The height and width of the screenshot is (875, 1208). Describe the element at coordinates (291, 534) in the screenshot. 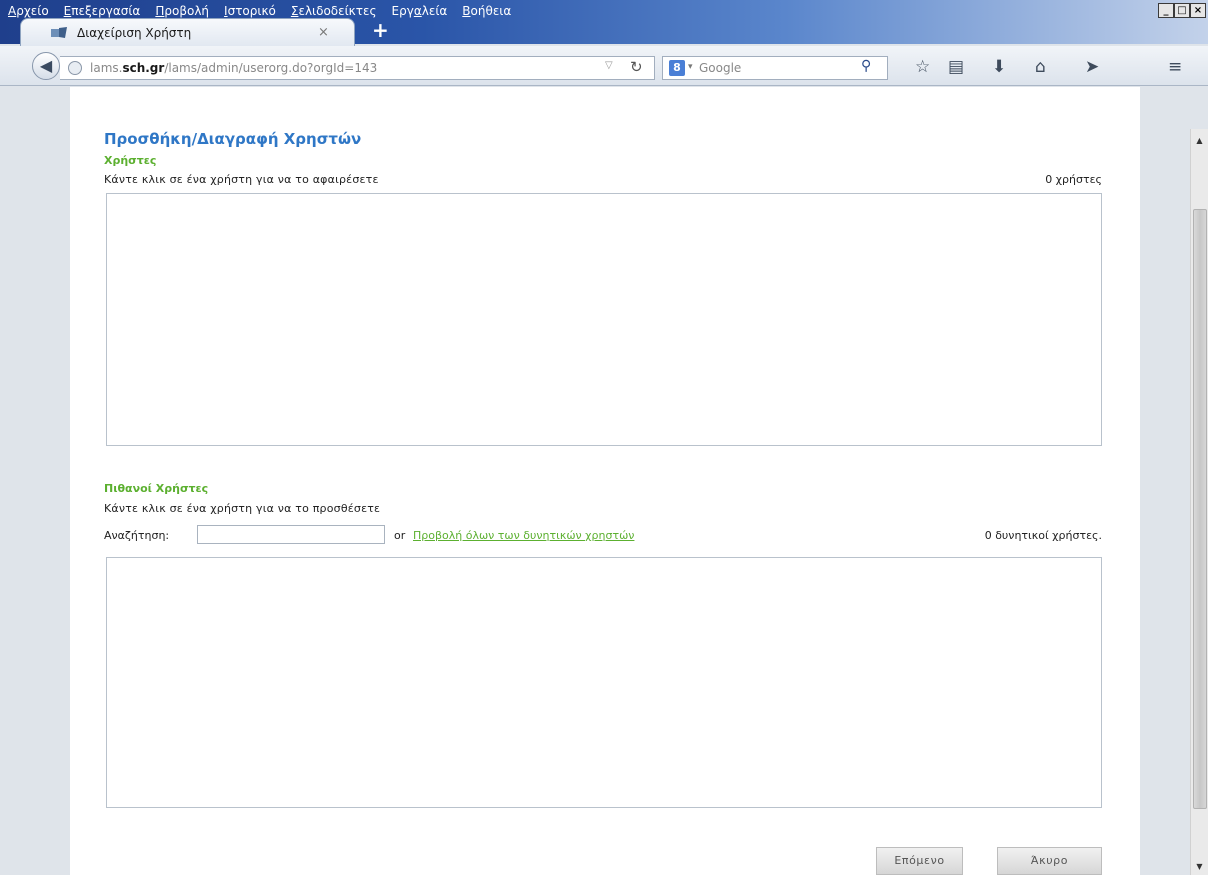

I see `user-search-input` at that location.